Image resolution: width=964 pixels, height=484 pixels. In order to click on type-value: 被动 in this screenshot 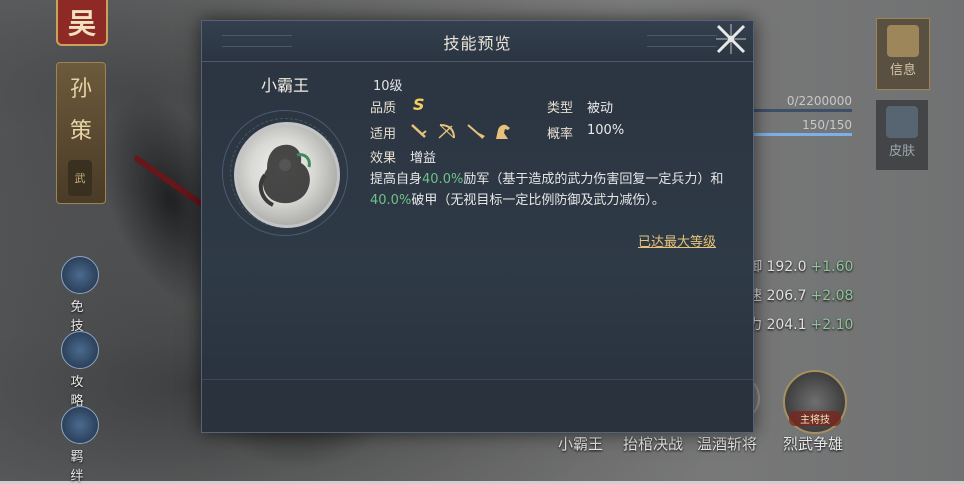, I will do `click(600, 108)`.